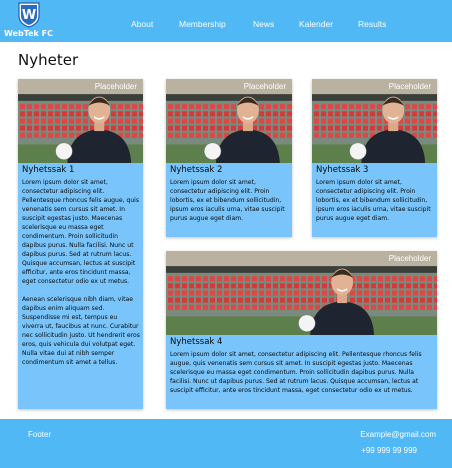  Describe the element at coordinates (202, 24) in the screenshot. I see `nav-link-membership: Membership` at that location.